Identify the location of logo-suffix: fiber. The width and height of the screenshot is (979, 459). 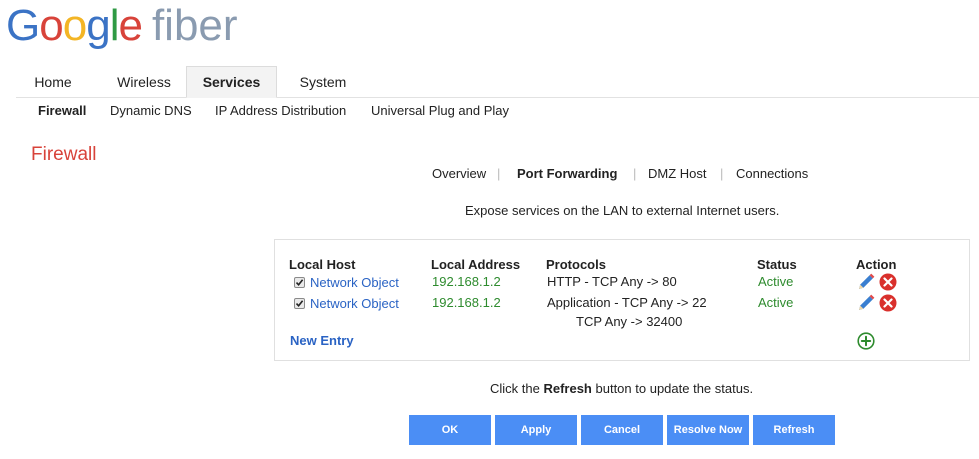
(194, 25).